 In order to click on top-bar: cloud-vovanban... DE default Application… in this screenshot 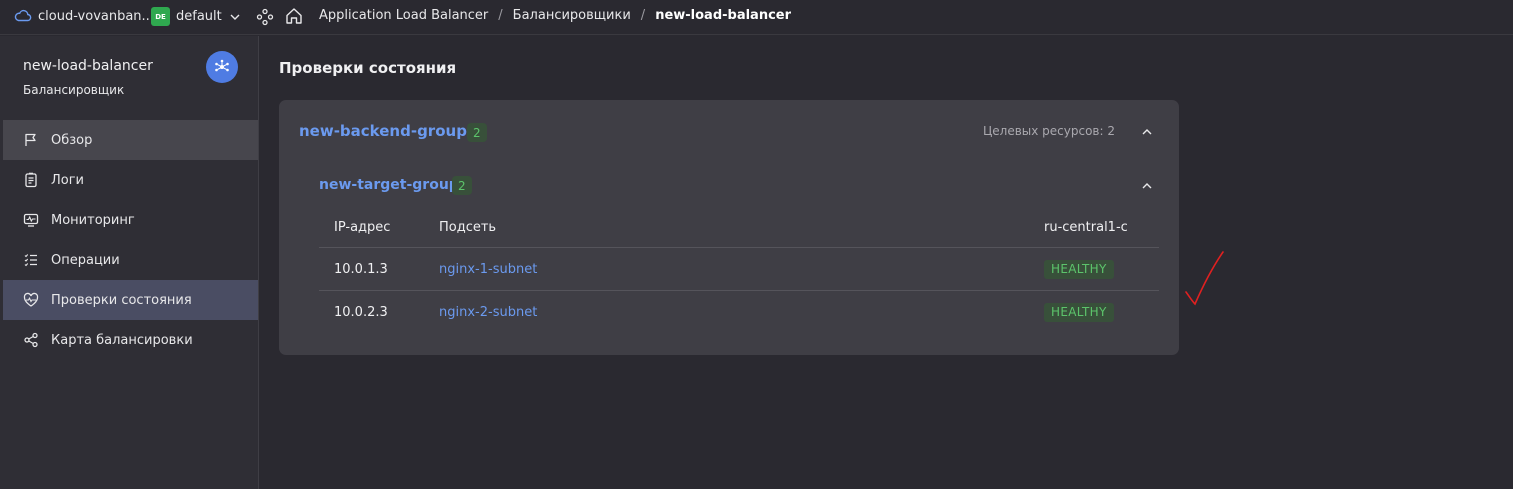, I will do `click(756, 17)`.